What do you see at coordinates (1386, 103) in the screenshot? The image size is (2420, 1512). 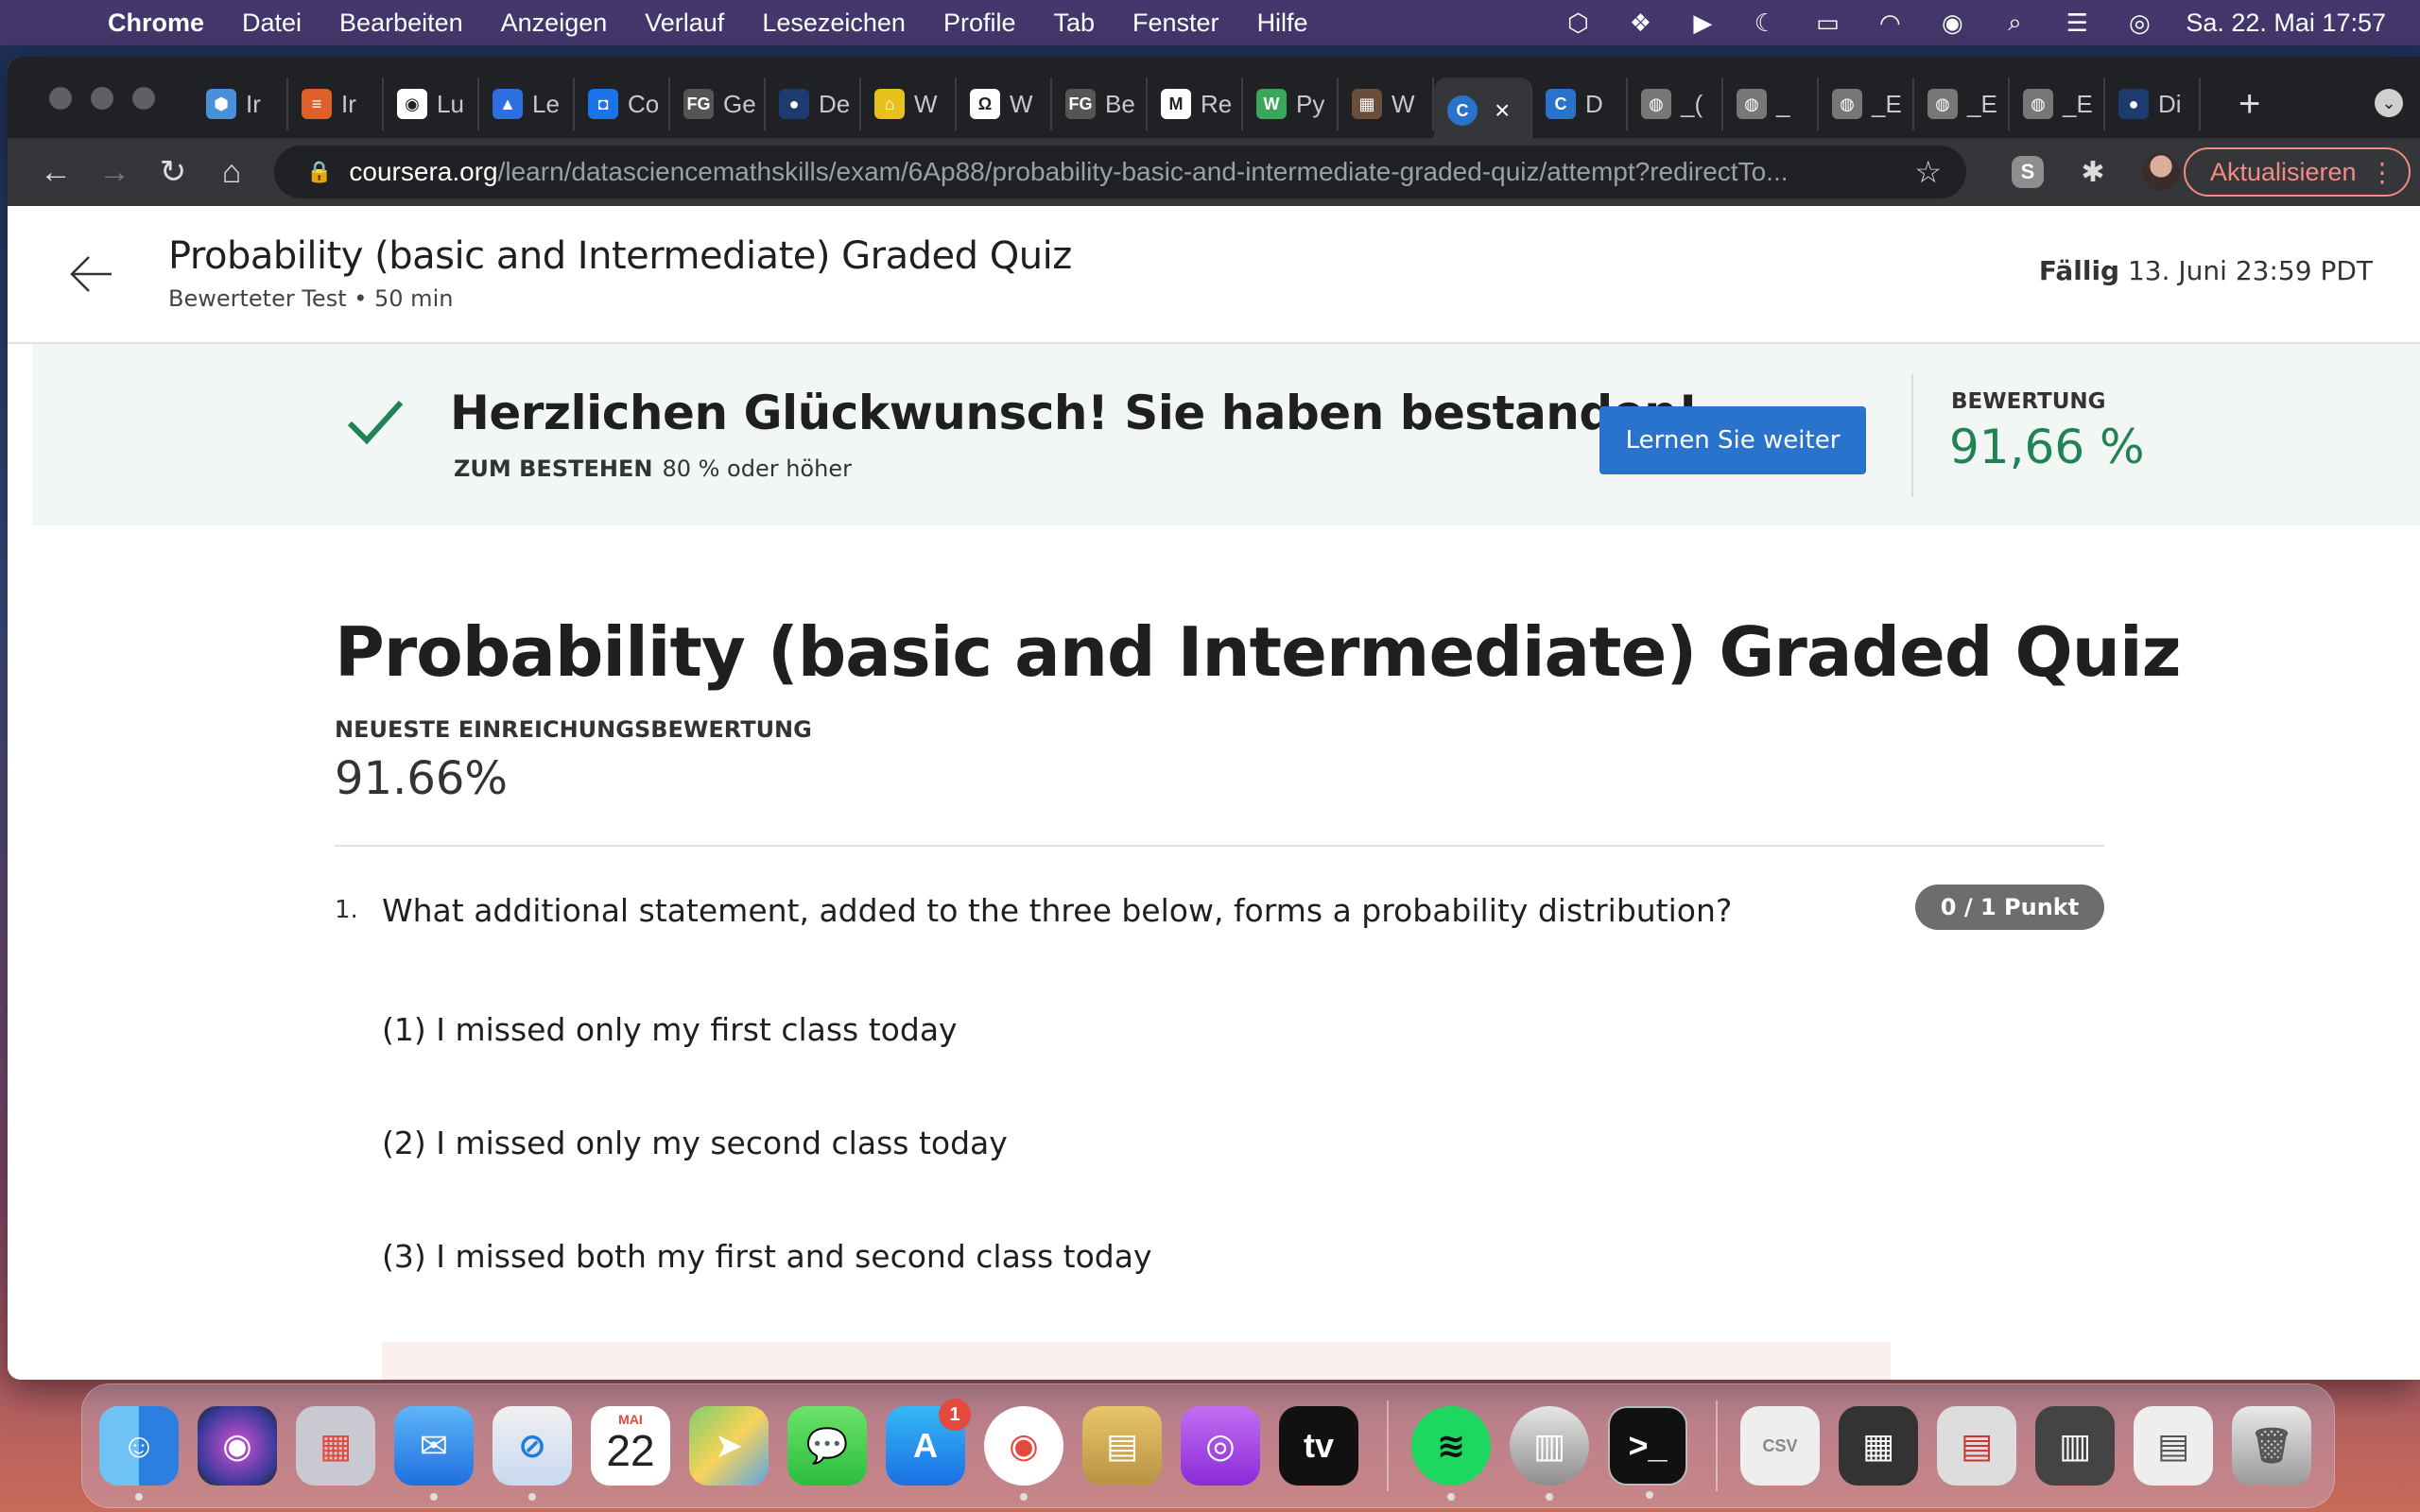 I see `tab-12: ▦ W` at bounding box center [1386, 103].